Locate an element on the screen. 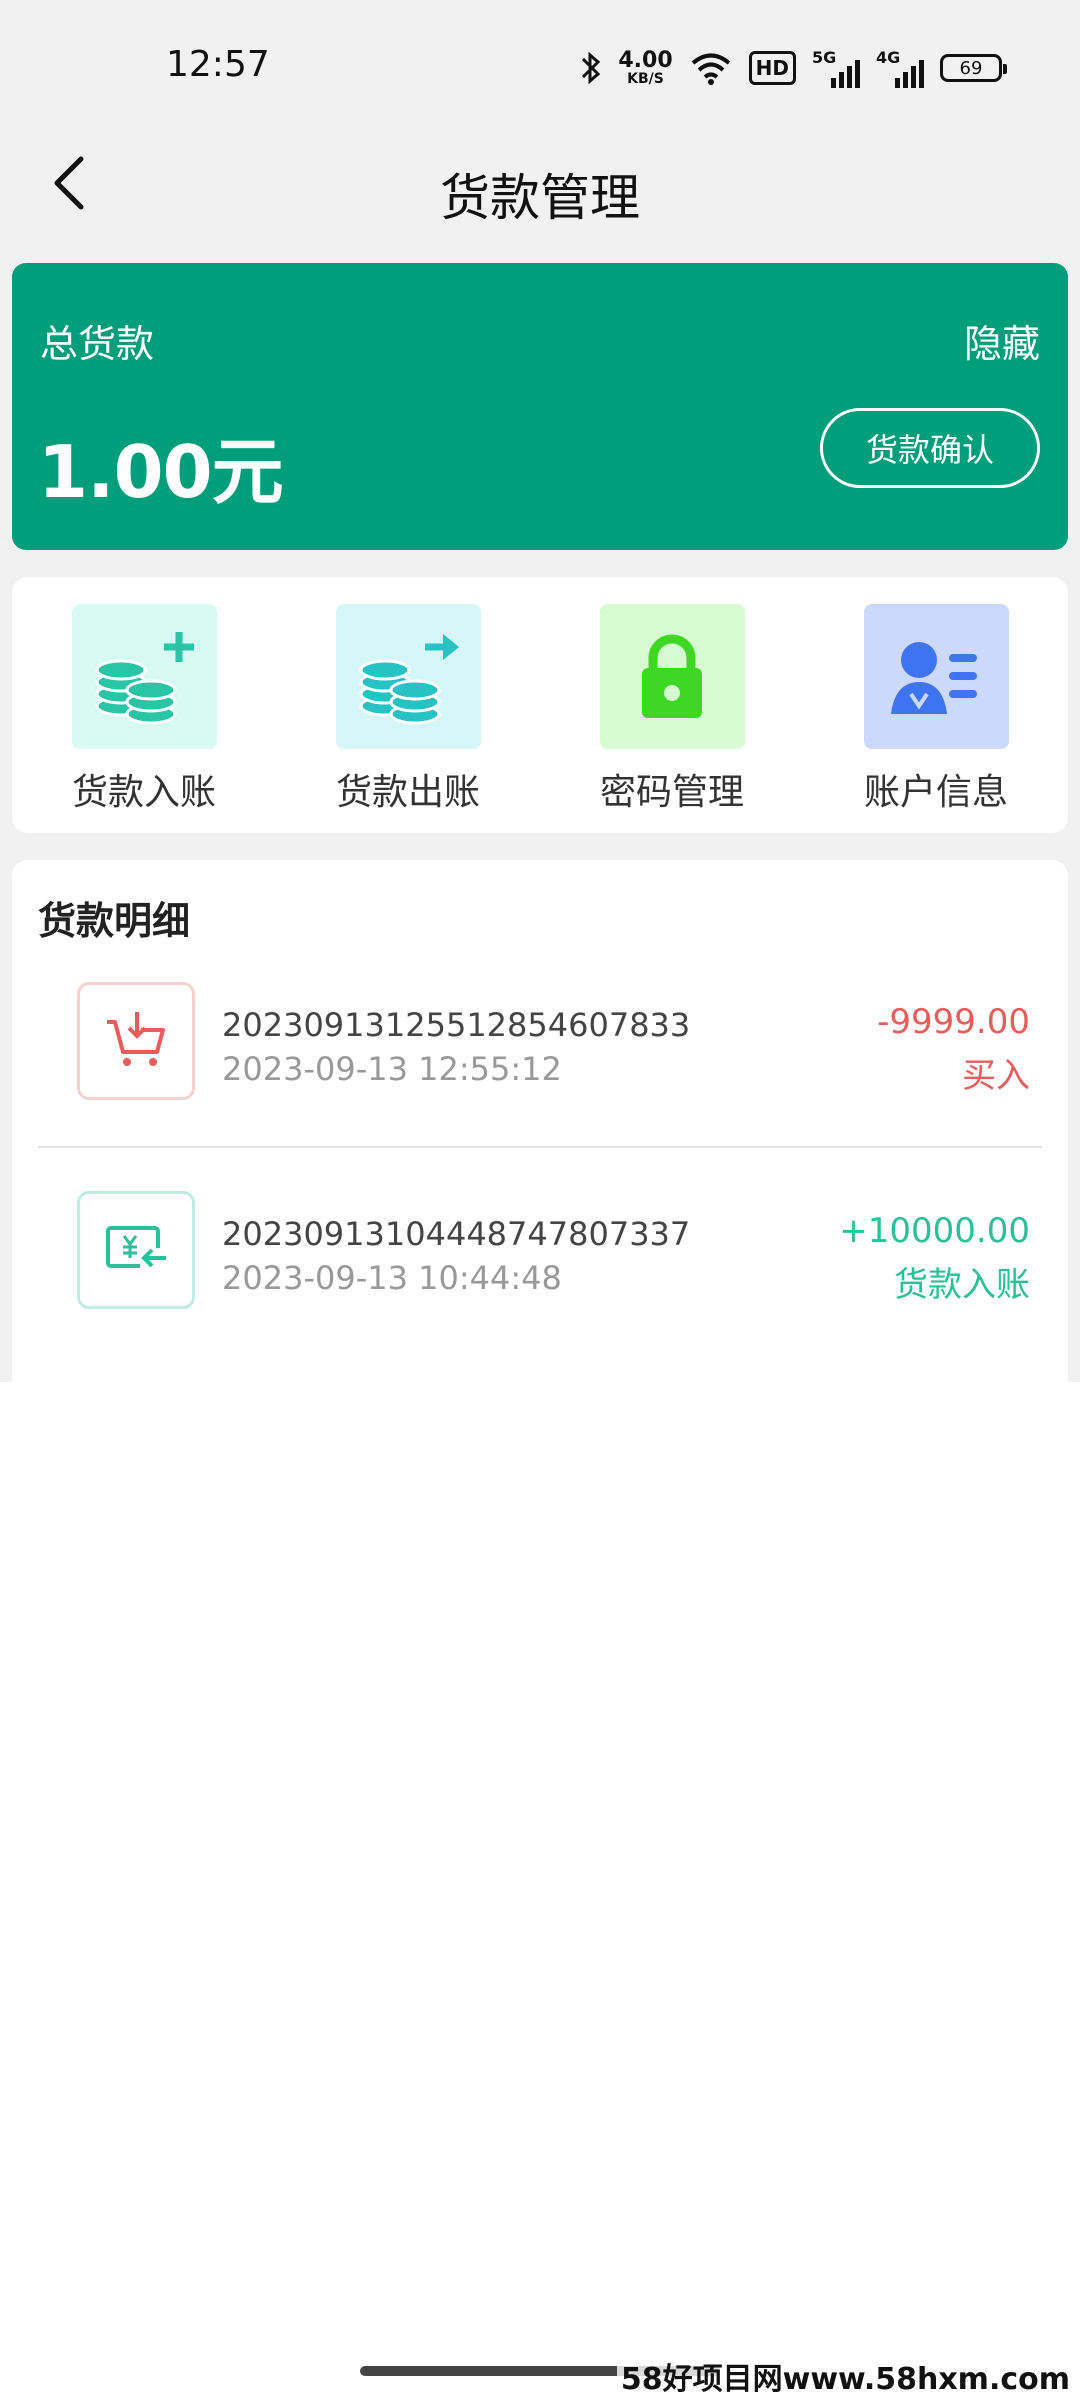  watermark: 58好项目网www.58hxm.com is located at coordinates (845, 2376).